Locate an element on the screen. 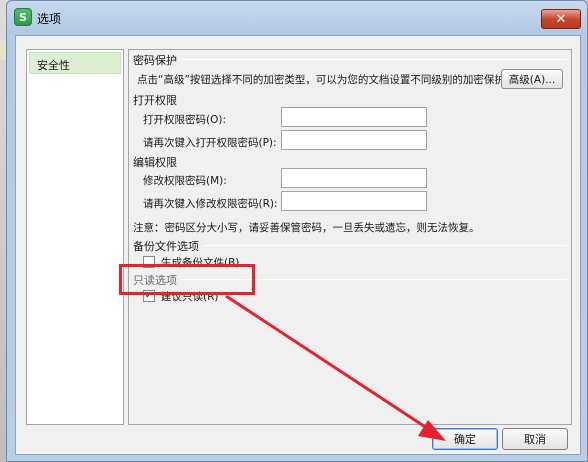 This screenshot has height=462, width=588. divider is located at coordinates (350, 59).